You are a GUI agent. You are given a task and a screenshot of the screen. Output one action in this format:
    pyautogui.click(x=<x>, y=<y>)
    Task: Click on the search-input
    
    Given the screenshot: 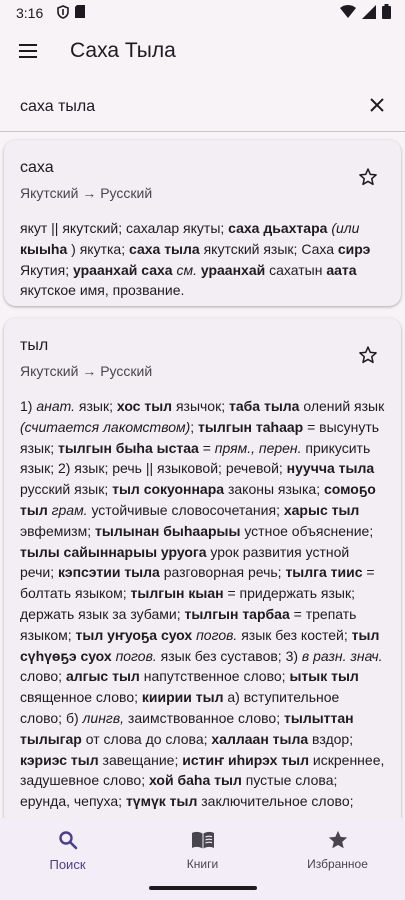 What is the action you would take?
    pyautogui.click(x=185, y=107)
    